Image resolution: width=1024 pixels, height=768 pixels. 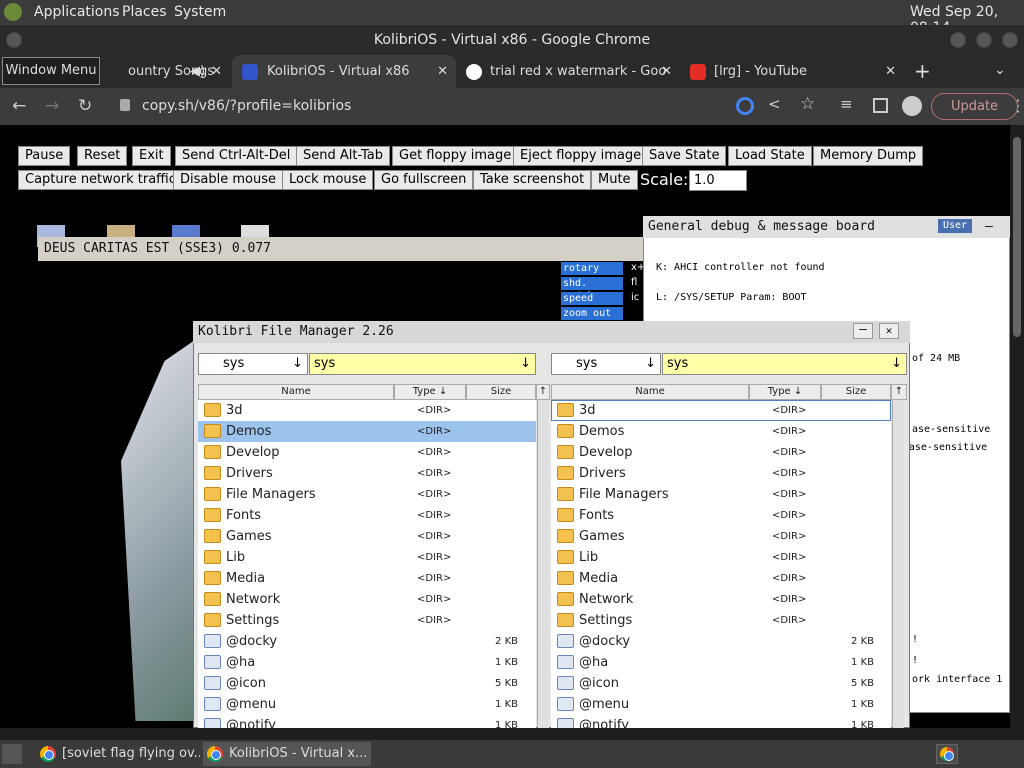 What do you see at coordinates (367, 721) in the screenshot?
I see `file-row: @notify 1 KB` at bounding box center [367, 721].